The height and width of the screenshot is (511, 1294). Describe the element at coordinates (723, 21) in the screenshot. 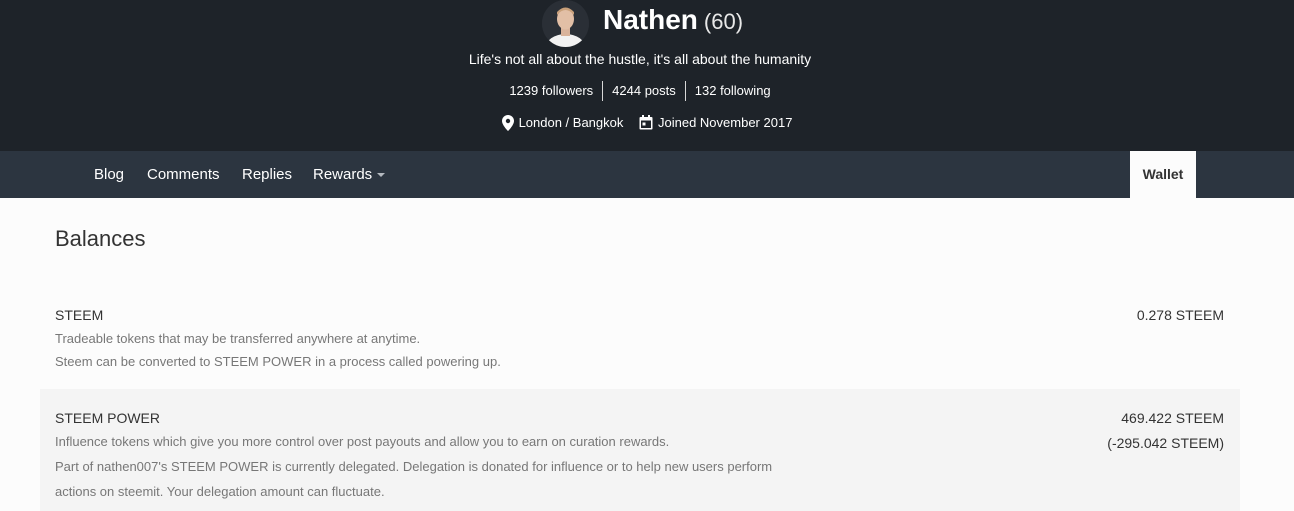

I see `reputation-score: (60)` at that location.